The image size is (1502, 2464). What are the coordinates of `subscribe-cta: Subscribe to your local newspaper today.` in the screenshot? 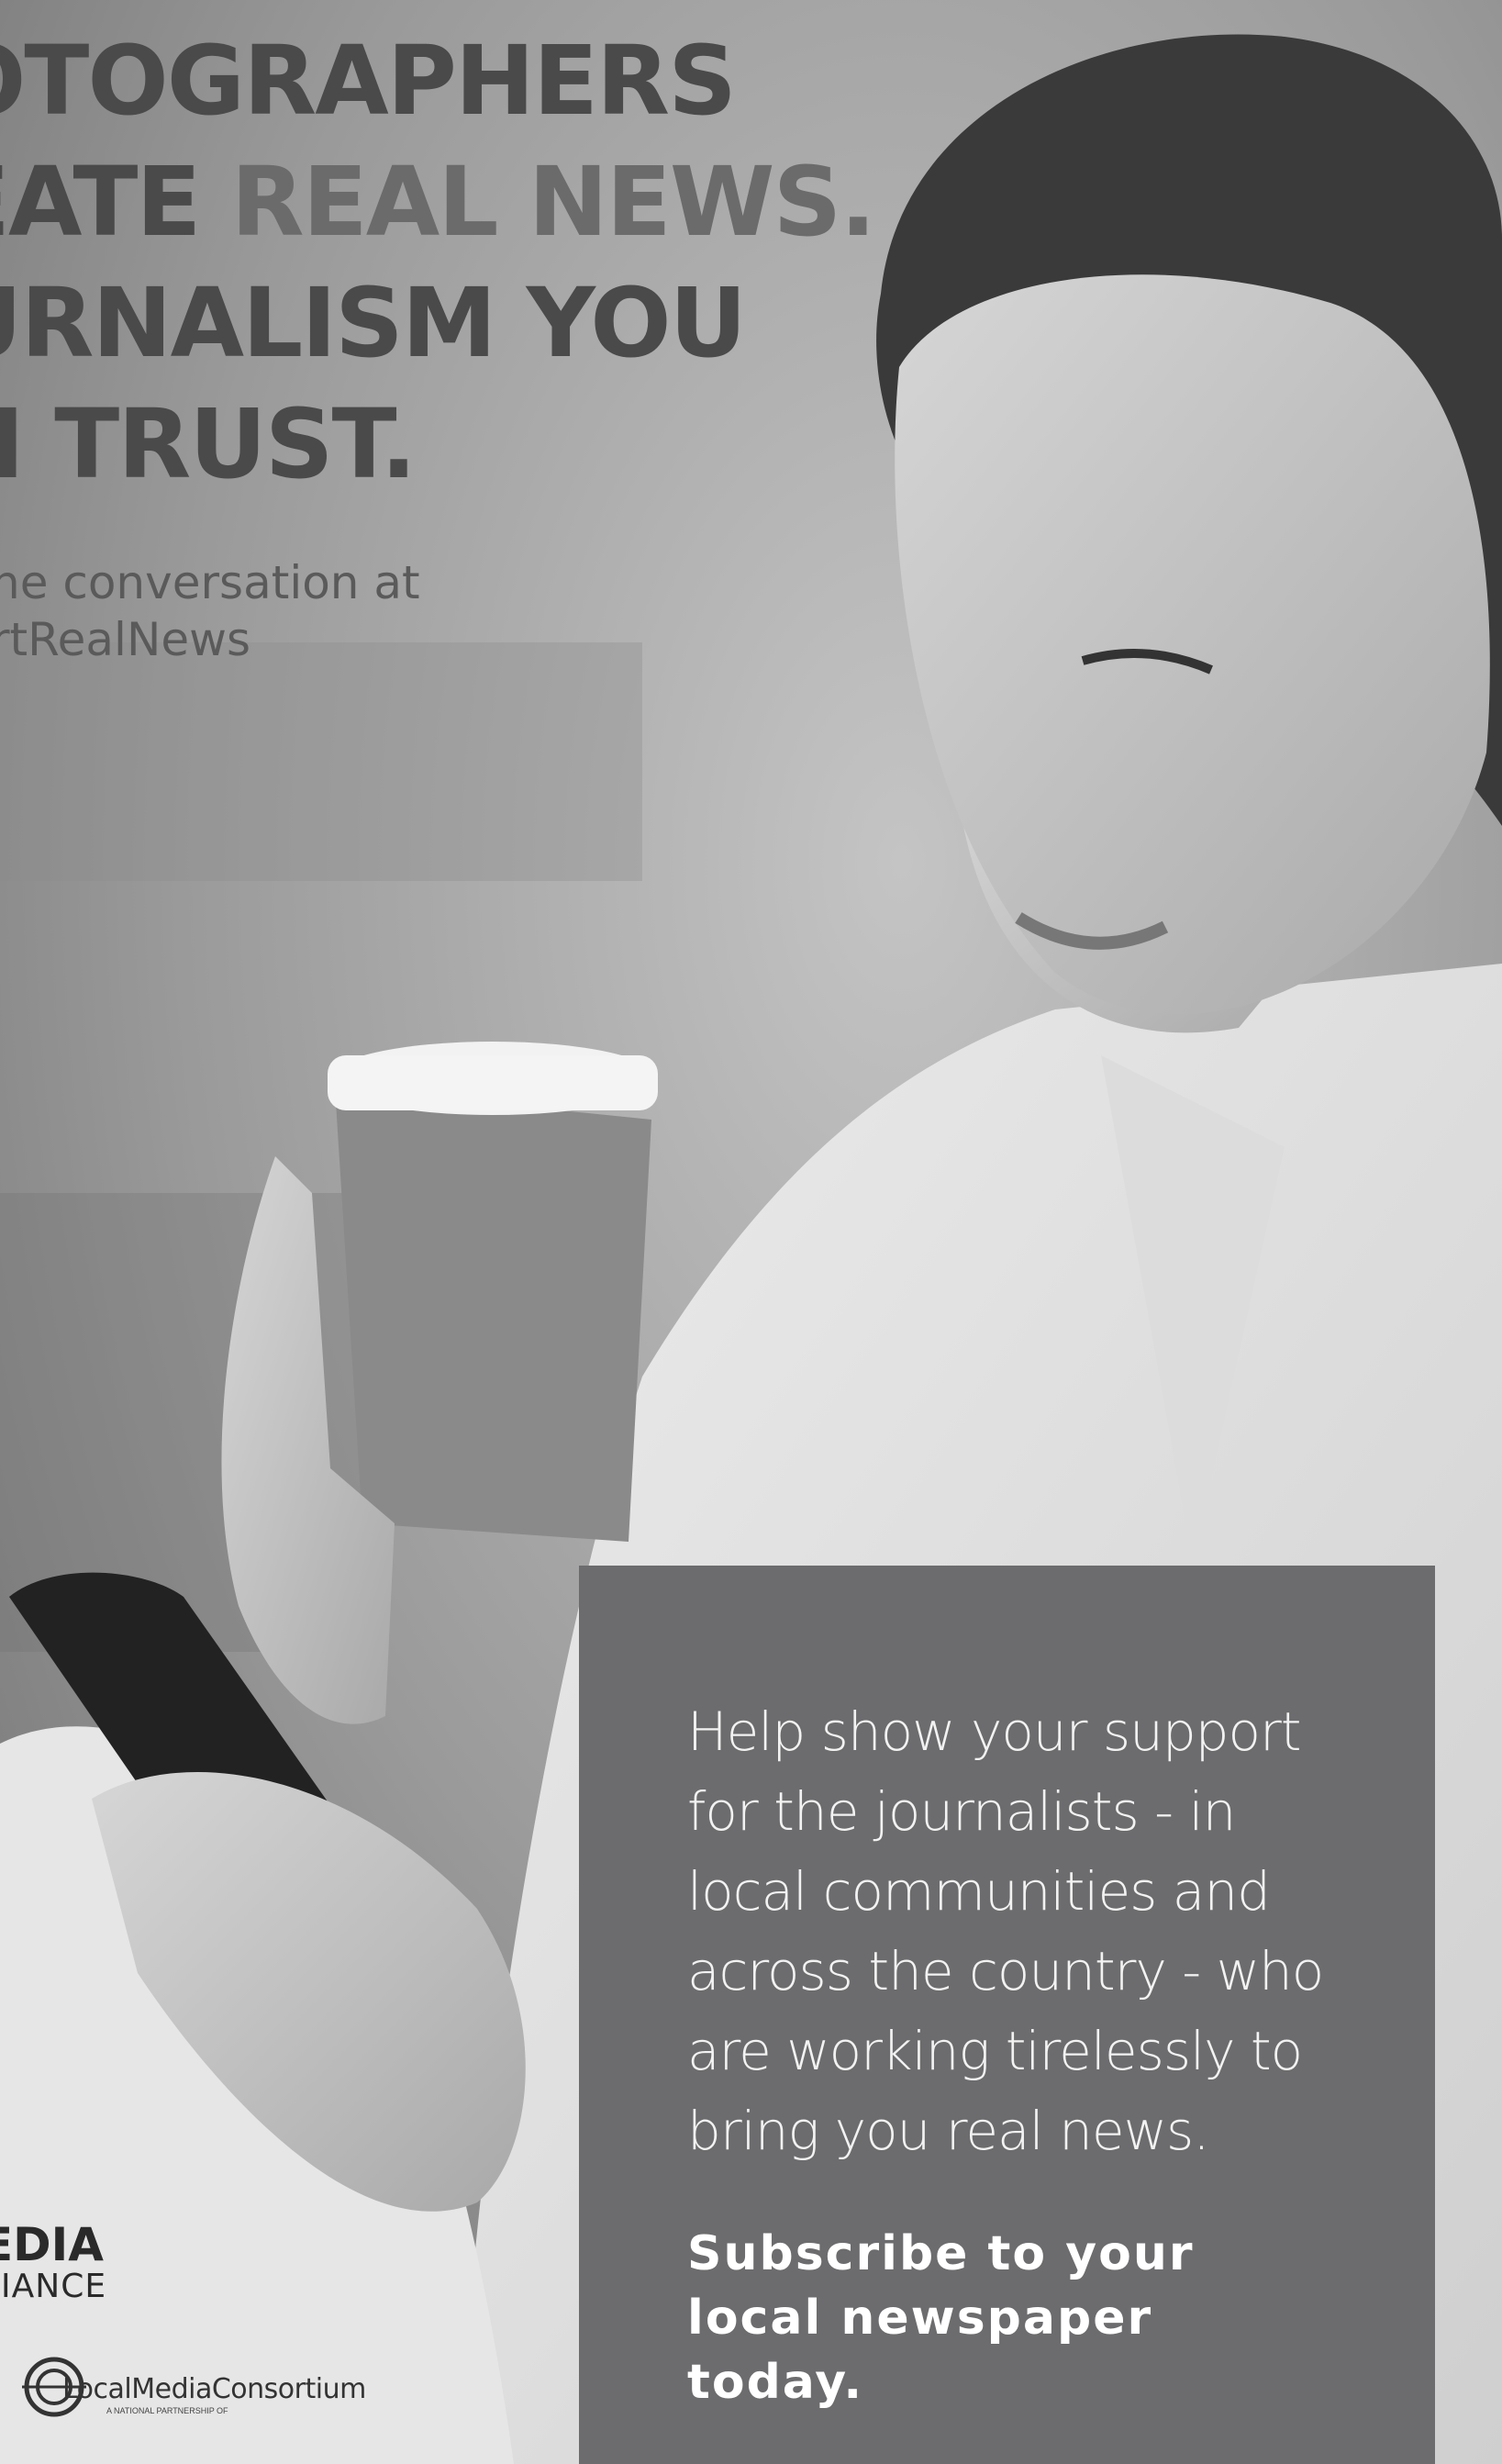 It's located at (1015, 2318).